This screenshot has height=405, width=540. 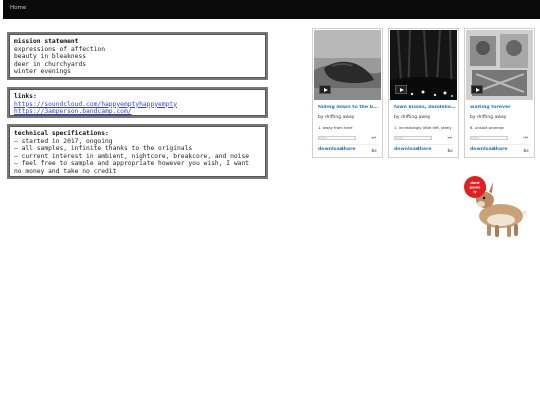 I want to click on current-track: 1. away from here, so click(x=335, y=127).